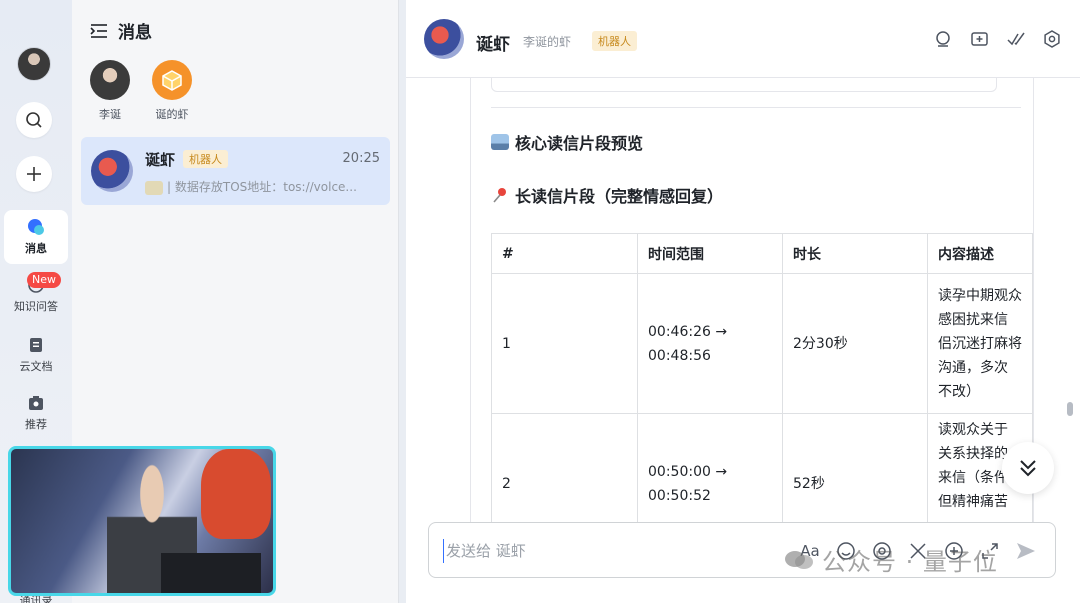 The height and width of the screenshot is (603, 1080). I want to click on nav-item-recommend: 推荐, so click(36, 413).